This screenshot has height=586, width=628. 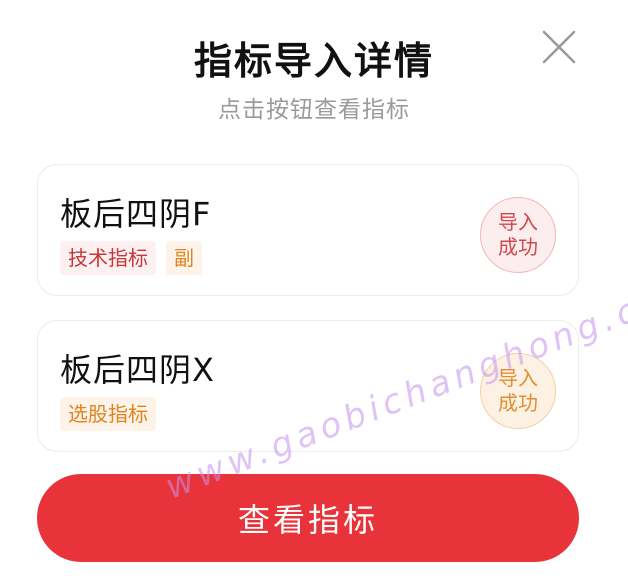 I want to click on dialog-subtitle: 点击按钮查看指标, so click(x=314, y=110).